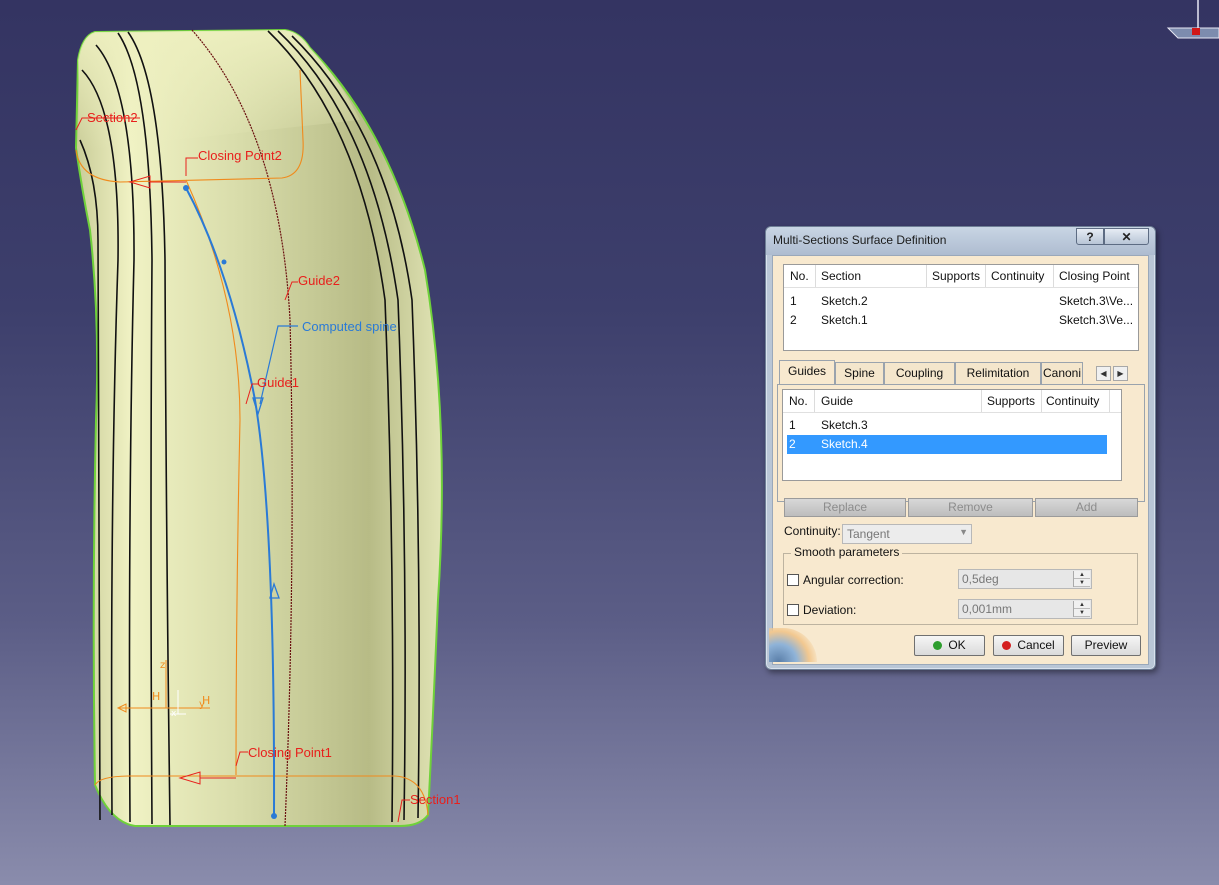 The height and width of the screenshot is (885, 1219). I want to click on col-section: Section, so click(841, 276).